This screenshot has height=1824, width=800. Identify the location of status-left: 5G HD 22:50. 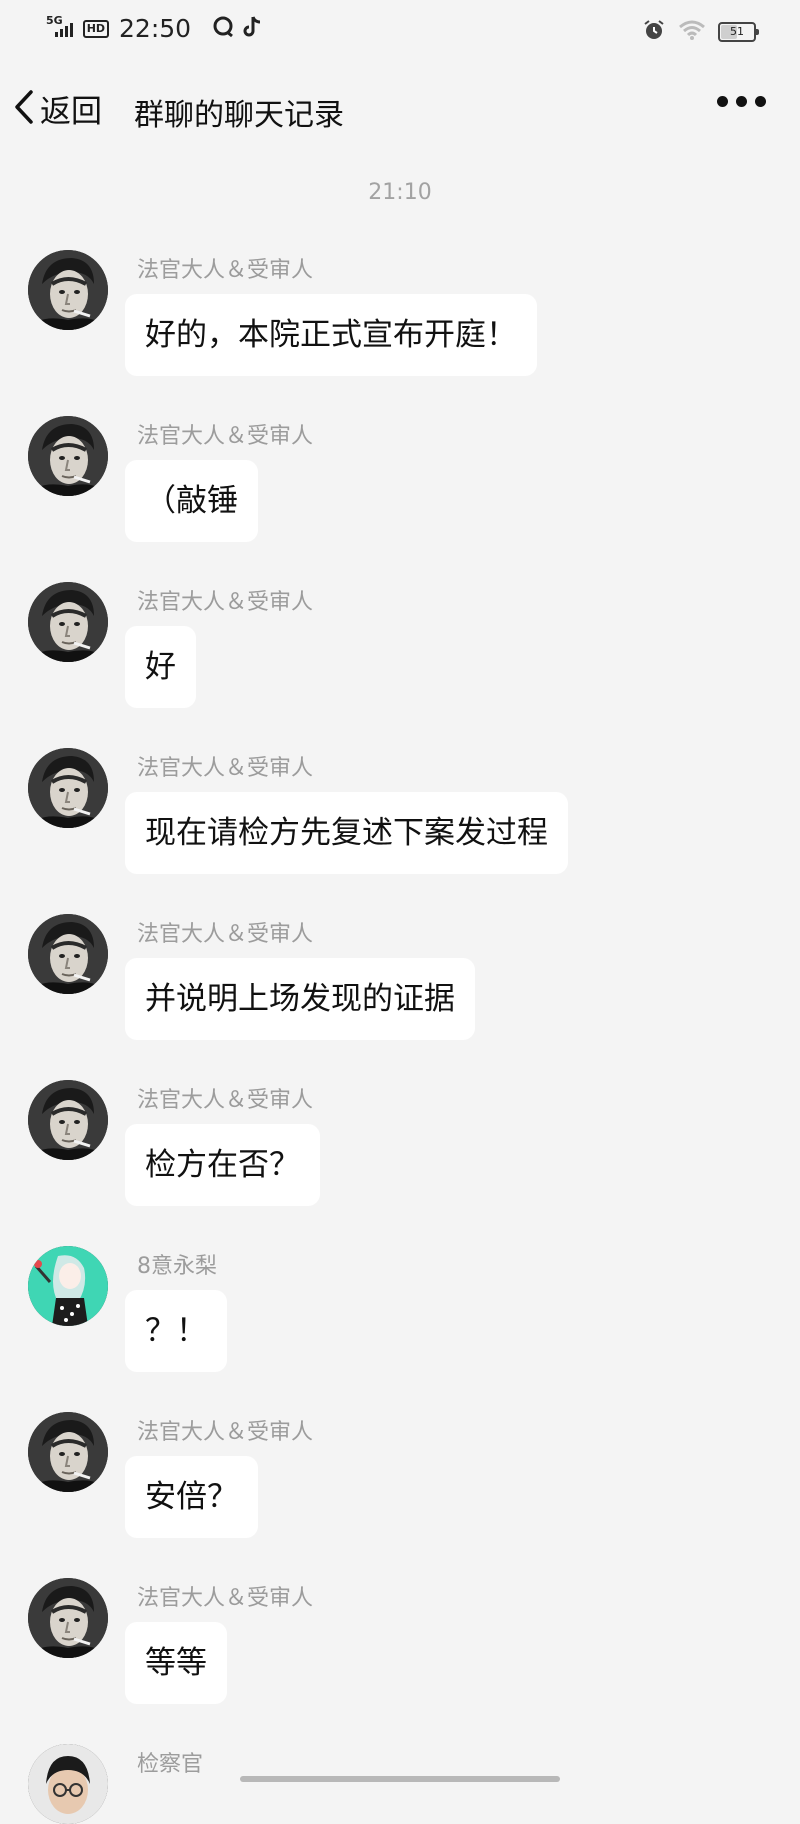
(154, 28).